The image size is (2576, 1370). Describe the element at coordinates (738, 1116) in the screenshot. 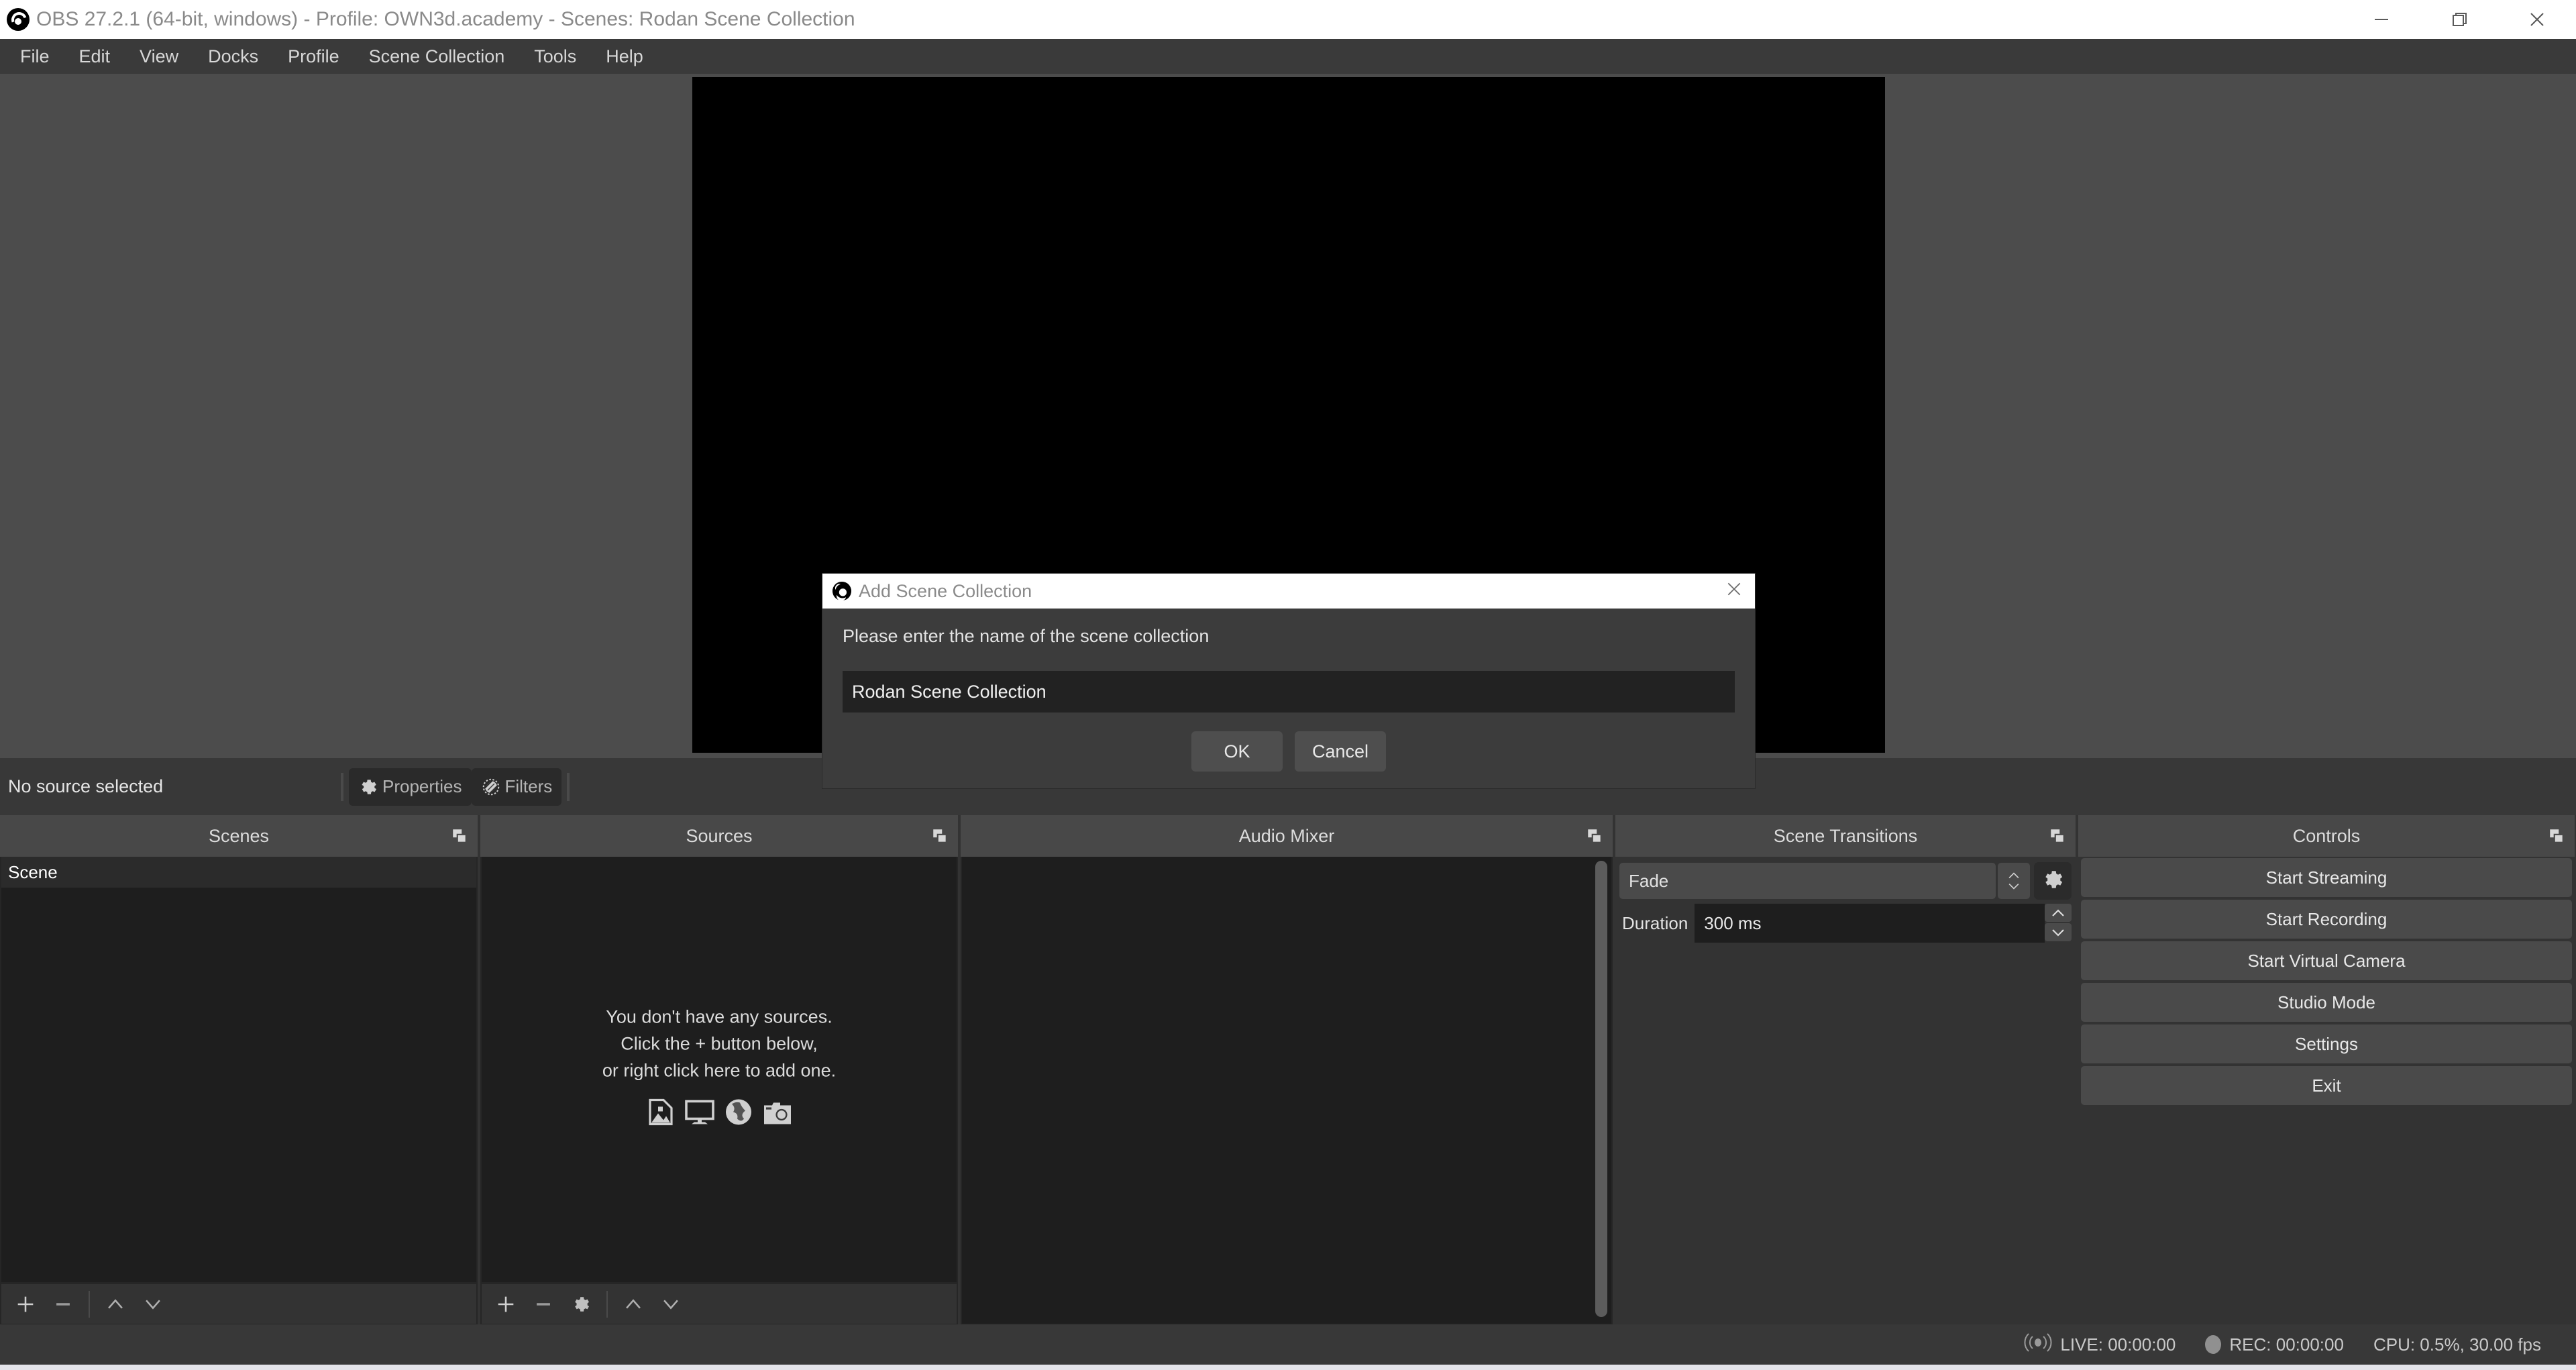

I see `browser-icon` at that location.